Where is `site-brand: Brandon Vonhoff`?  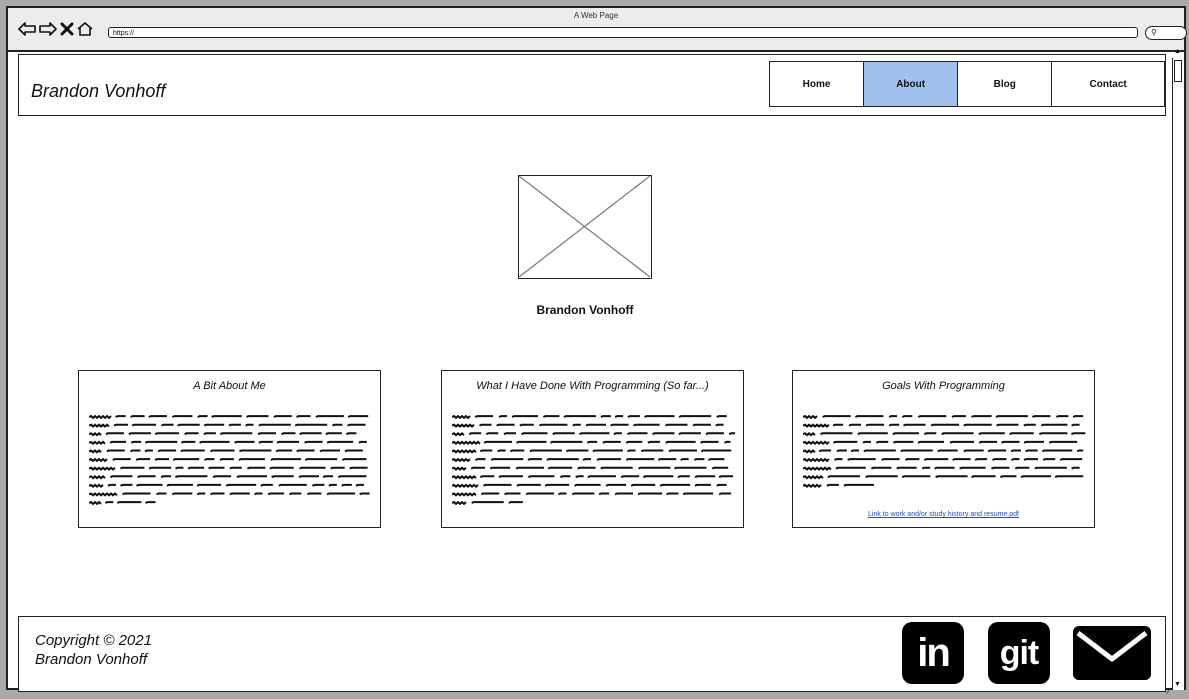
site-brand: Brandon Vonhoff is located at coordinates (98, 91).